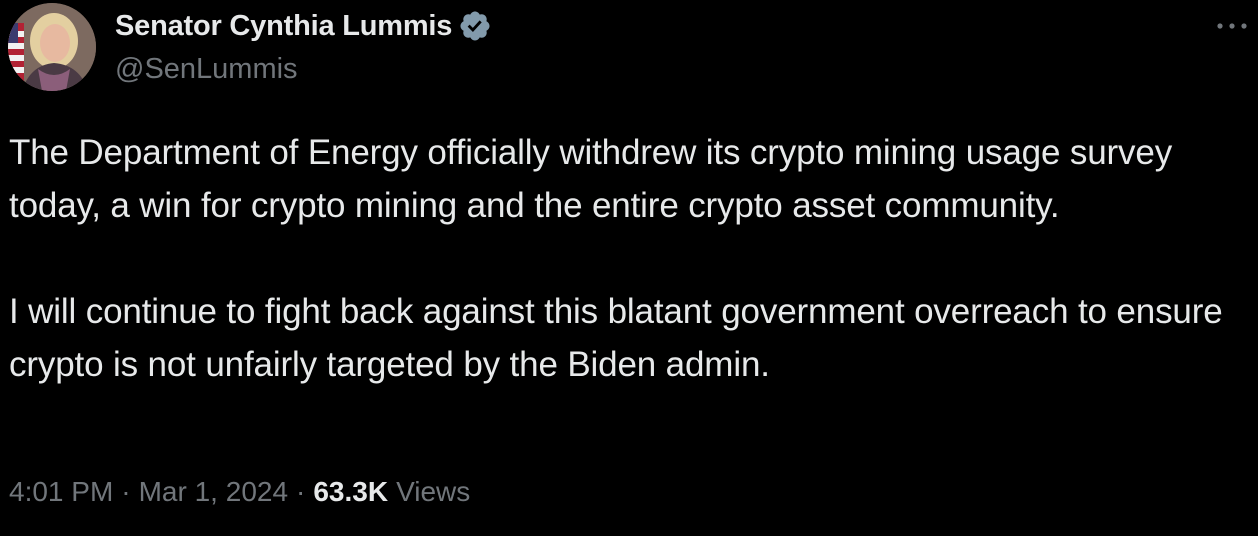  What do you see at coordinates (433, 491) in the screenshot?
I see `views-label: Views` at bounding box center [433, 491].